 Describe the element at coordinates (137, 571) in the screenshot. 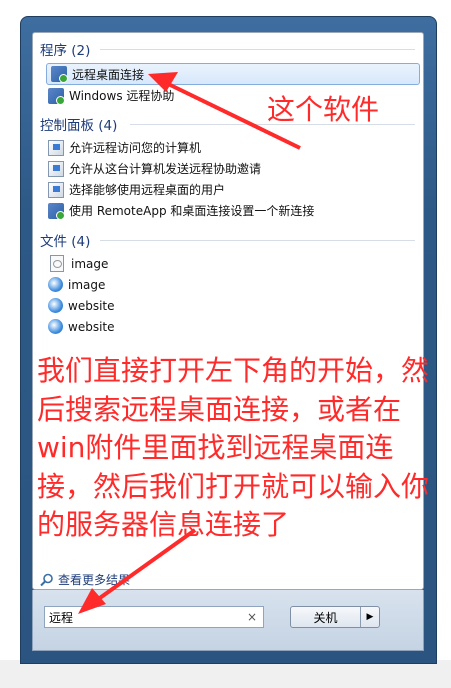

I see `arrow-to-search-box` at that location.